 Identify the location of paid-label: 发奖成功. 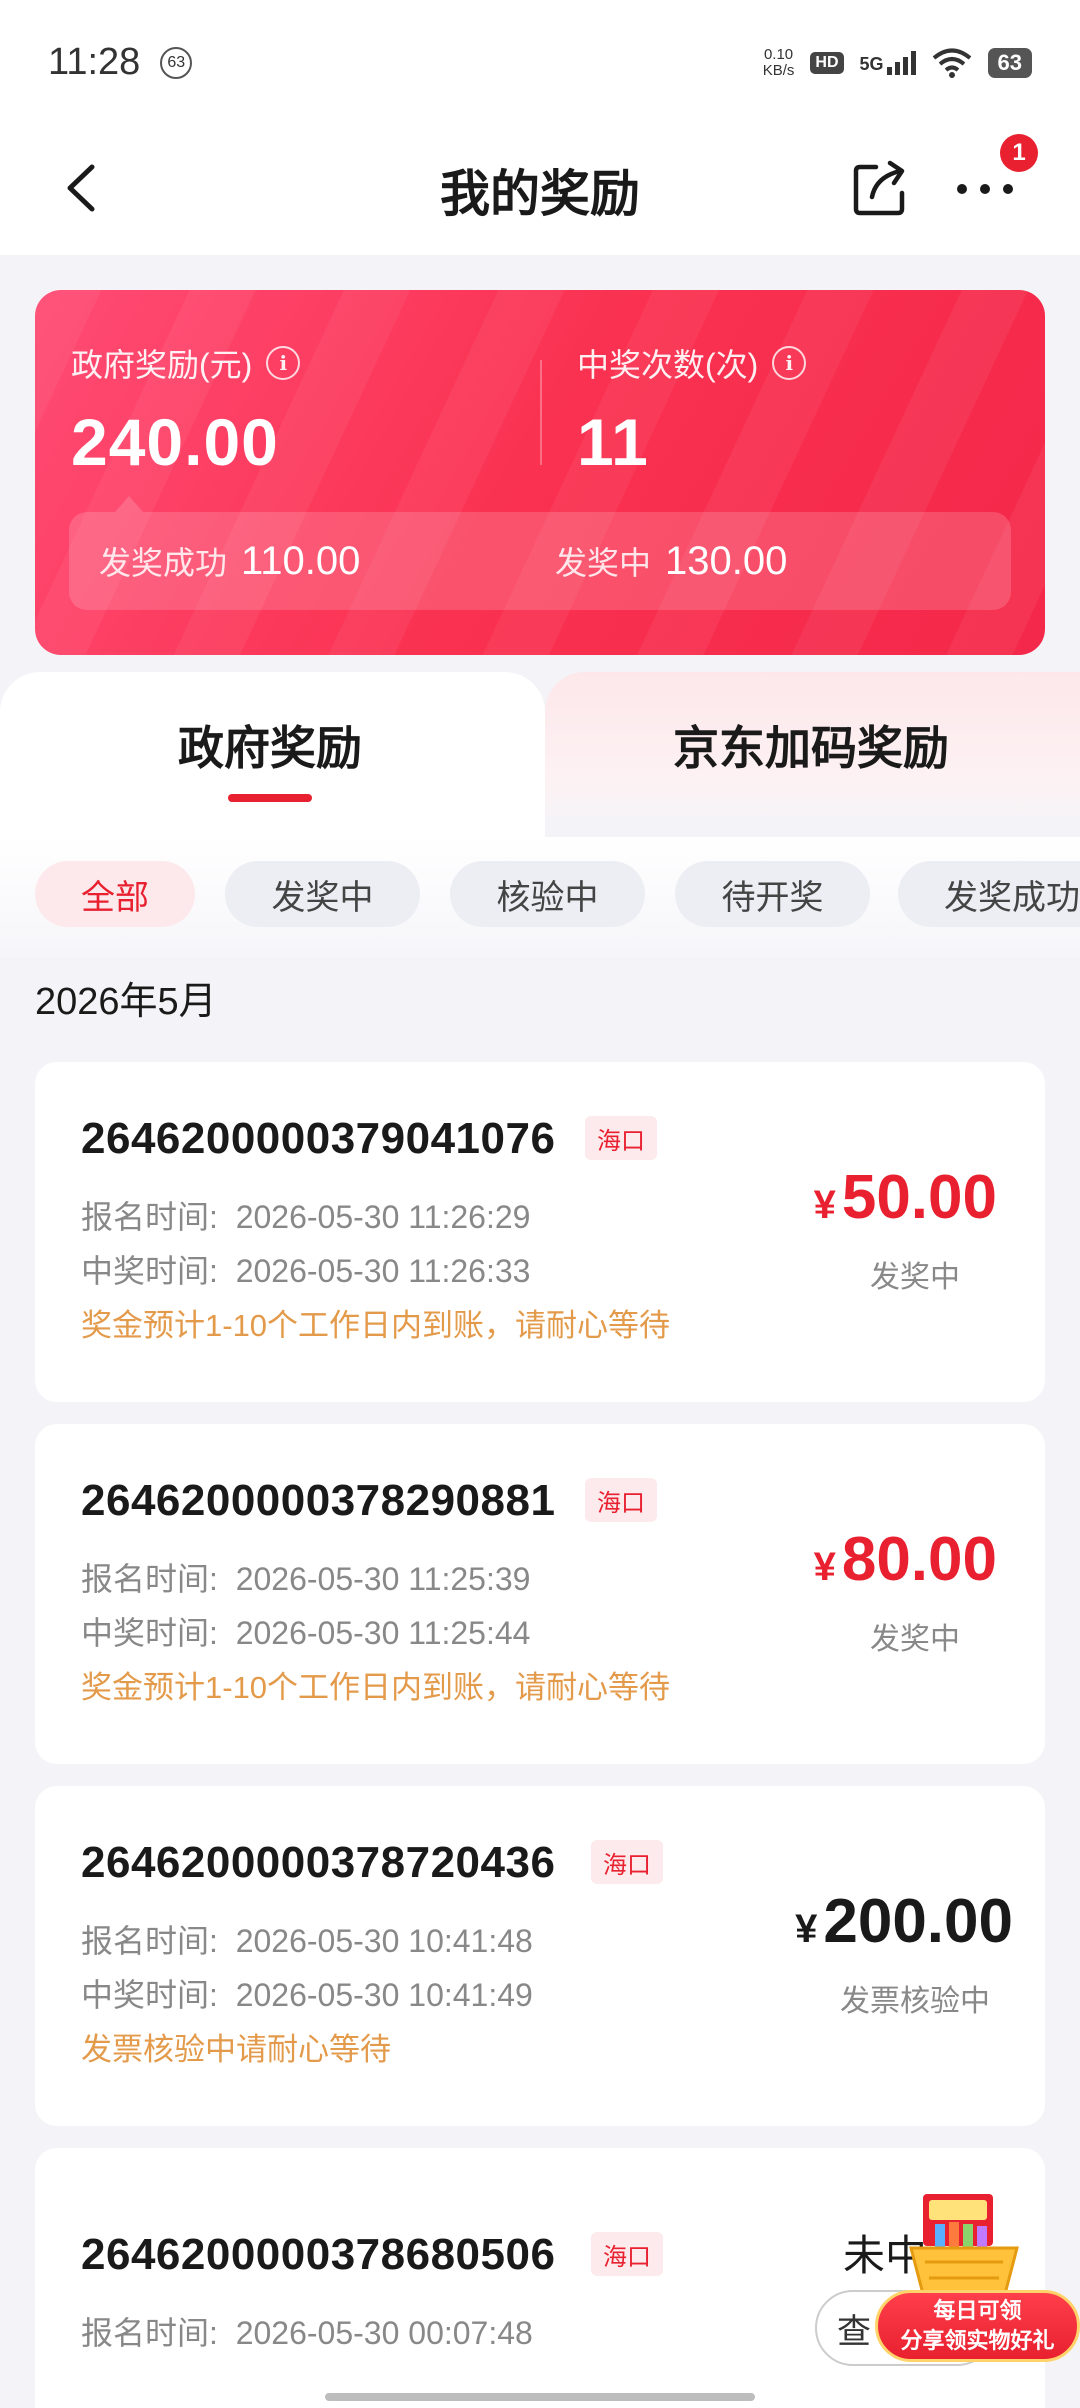
(163, 563).